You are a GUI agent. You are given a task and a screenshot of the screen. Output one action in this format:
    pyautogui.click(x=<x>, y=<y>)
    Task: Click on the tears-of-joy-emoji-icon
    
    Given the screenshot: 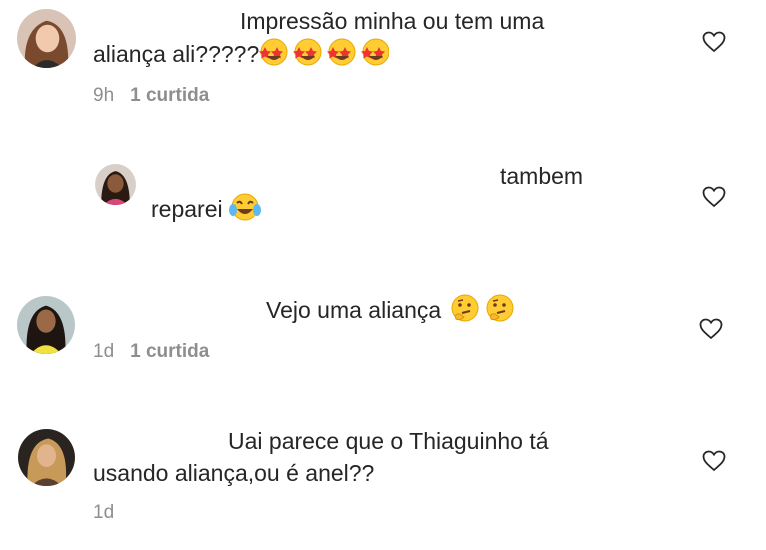 What is the action you would take?
    pyautogui.click(x=245, y=207)
    